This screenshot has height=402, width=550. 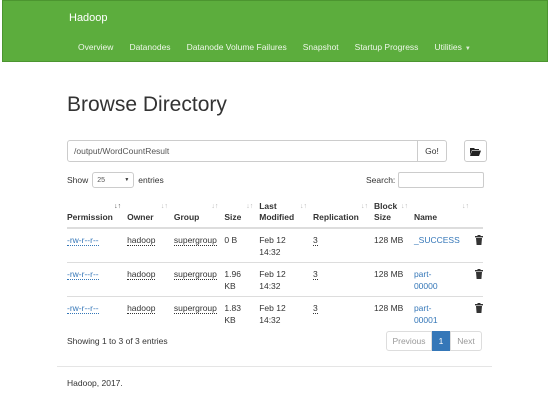 What do you see at coordinates (274, 366) in the screenshot?
I see `footer-divider` at bounding box center [274, 366].